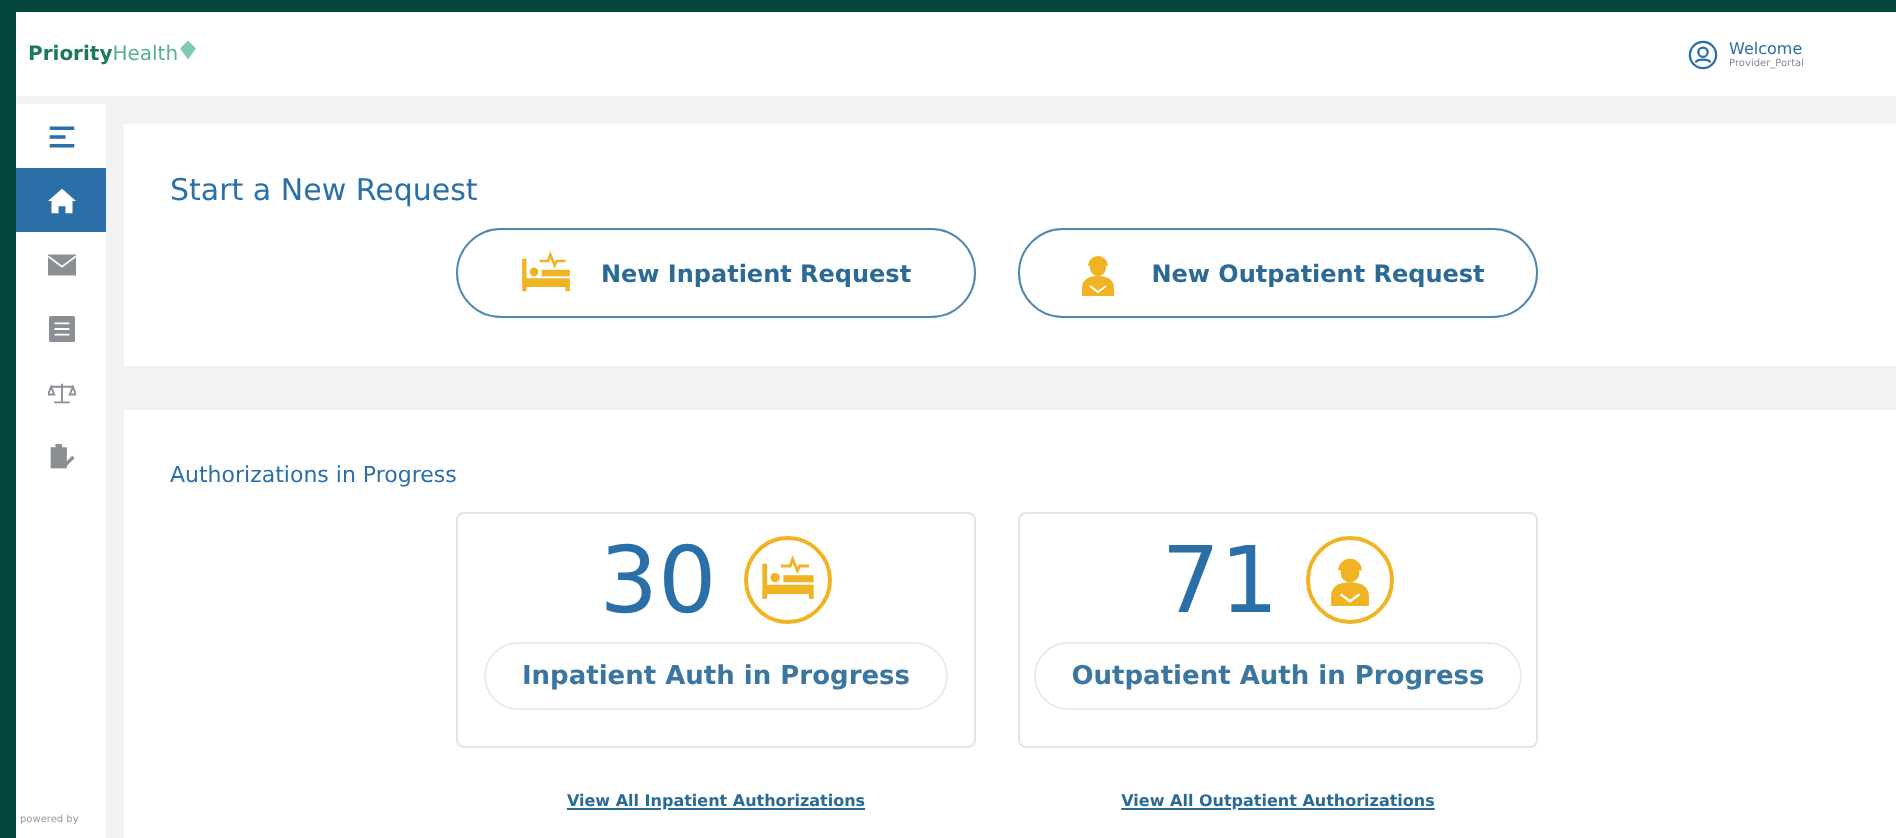 The height and width of the screenshot is (838, 1896). I want to click on menu-icon, so click(61, 136).